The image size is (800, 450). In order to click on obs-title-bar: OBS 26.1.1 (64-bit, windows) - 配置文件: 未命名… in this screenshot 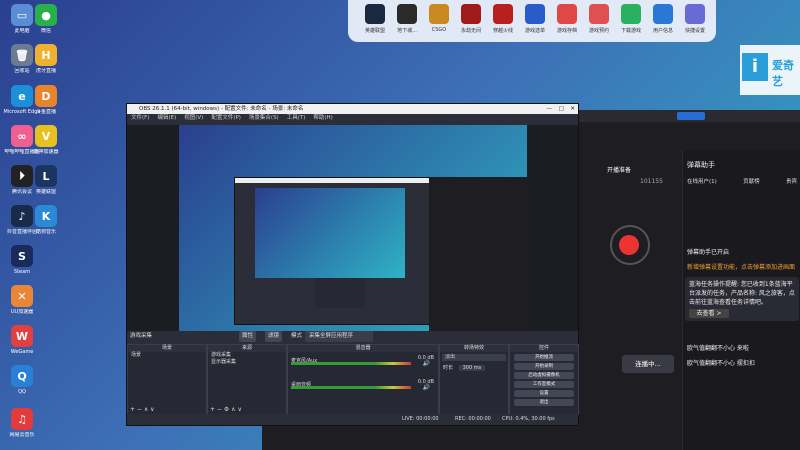, I will do `click(352, 109)`.